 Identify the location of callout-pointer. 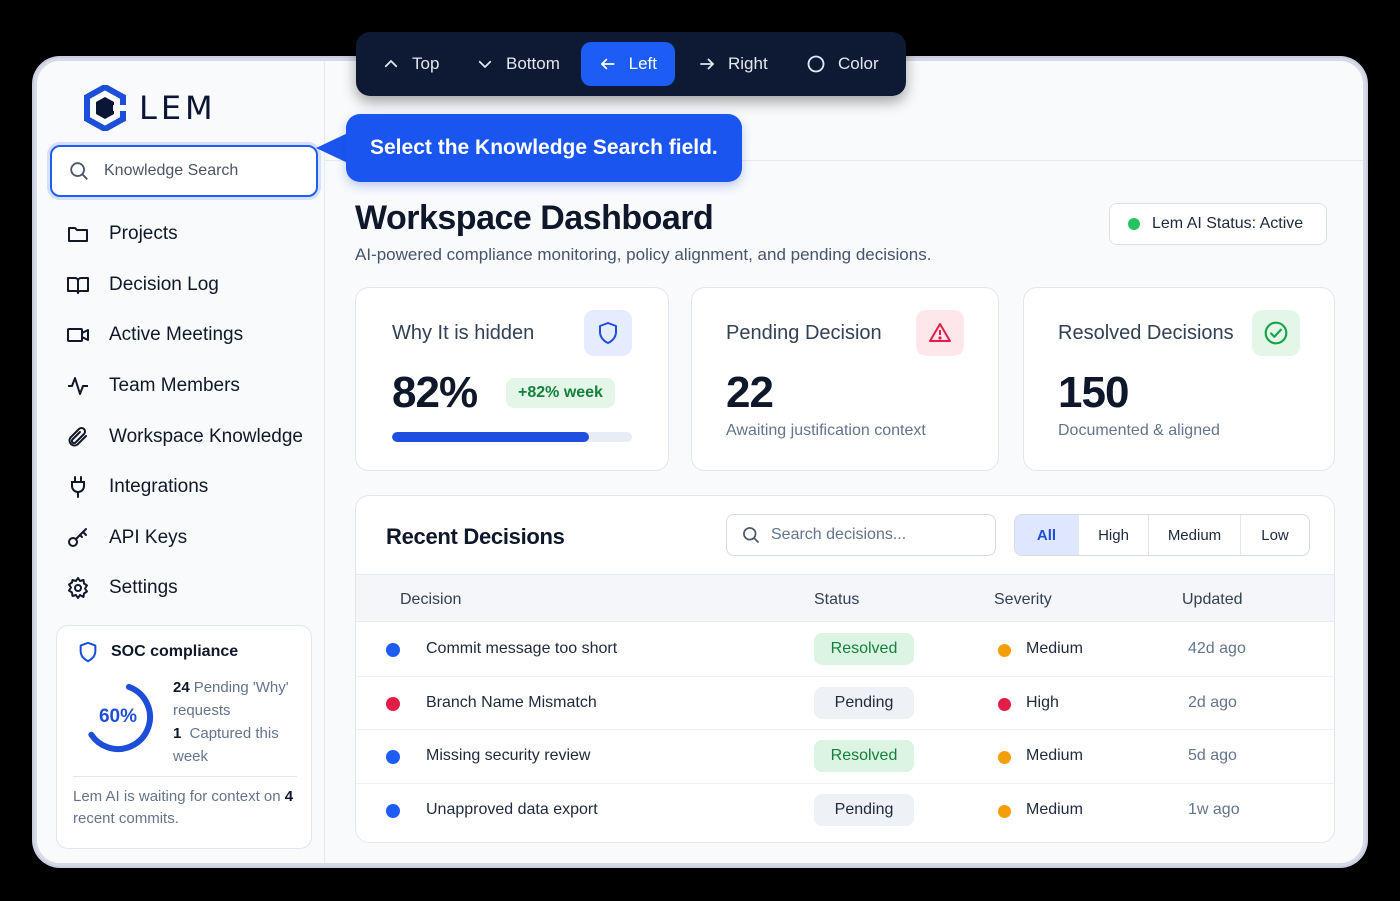
(333, 148).